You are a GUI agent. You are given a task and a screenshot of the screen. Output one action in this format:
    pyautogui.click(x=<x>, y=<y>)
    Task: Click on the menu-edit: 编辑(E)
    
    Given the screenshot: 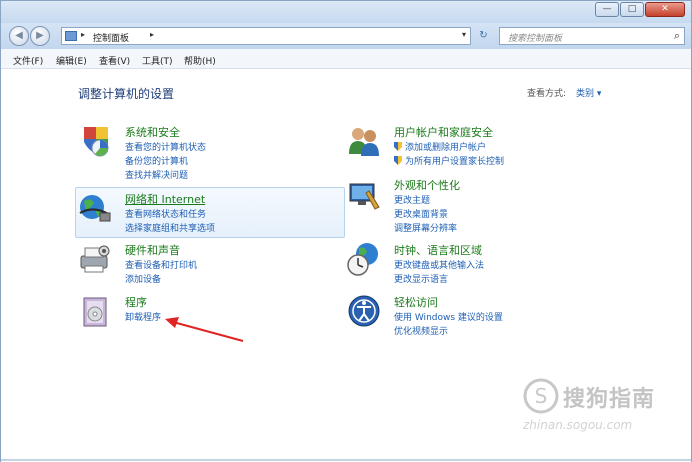 What is the action you would take?
    pyautogui.click(x=71, y=60)
    